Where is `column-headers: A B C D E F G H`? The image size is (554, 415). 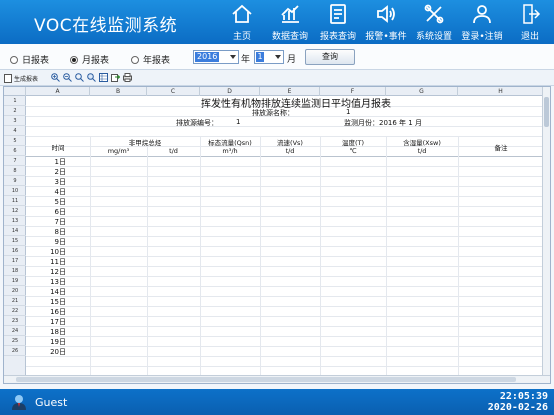 column-headers: A B C D E F G H is located at coordinates (274, 91).